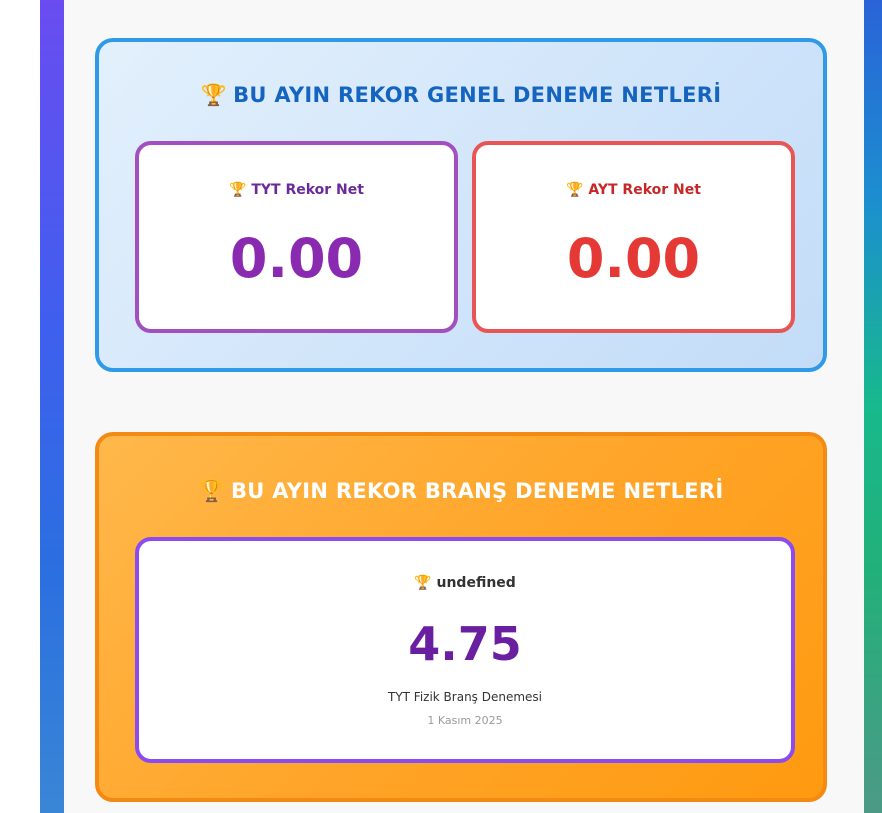 Image resolution: width=882 pixels, height=813 pixels. I want to click on ayt-record-label: 🏆 AYT Rekor Net, so click(633, 190).